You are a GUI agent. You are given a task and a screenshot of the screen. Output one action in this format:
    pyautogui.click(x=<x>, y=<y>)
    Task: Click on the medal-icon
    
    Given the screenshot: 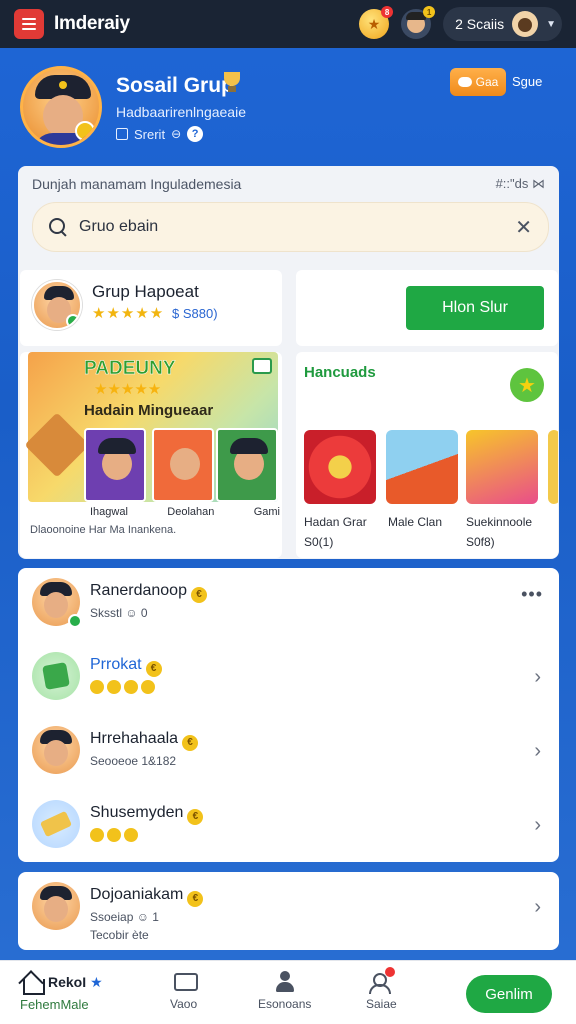 What is the action you would take?
    pyautogui.click(x=85, y=131)
    